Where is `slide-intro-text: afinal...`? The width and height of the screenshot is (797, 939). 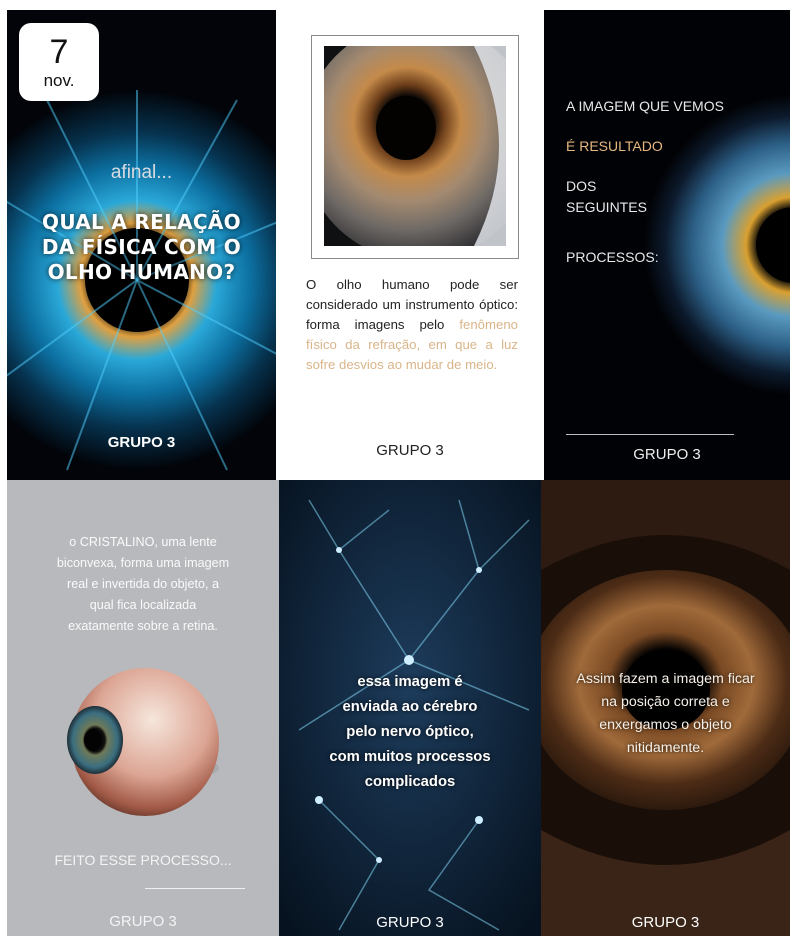 slide-intro-text: afinal... is located at coordinates (141, 172).